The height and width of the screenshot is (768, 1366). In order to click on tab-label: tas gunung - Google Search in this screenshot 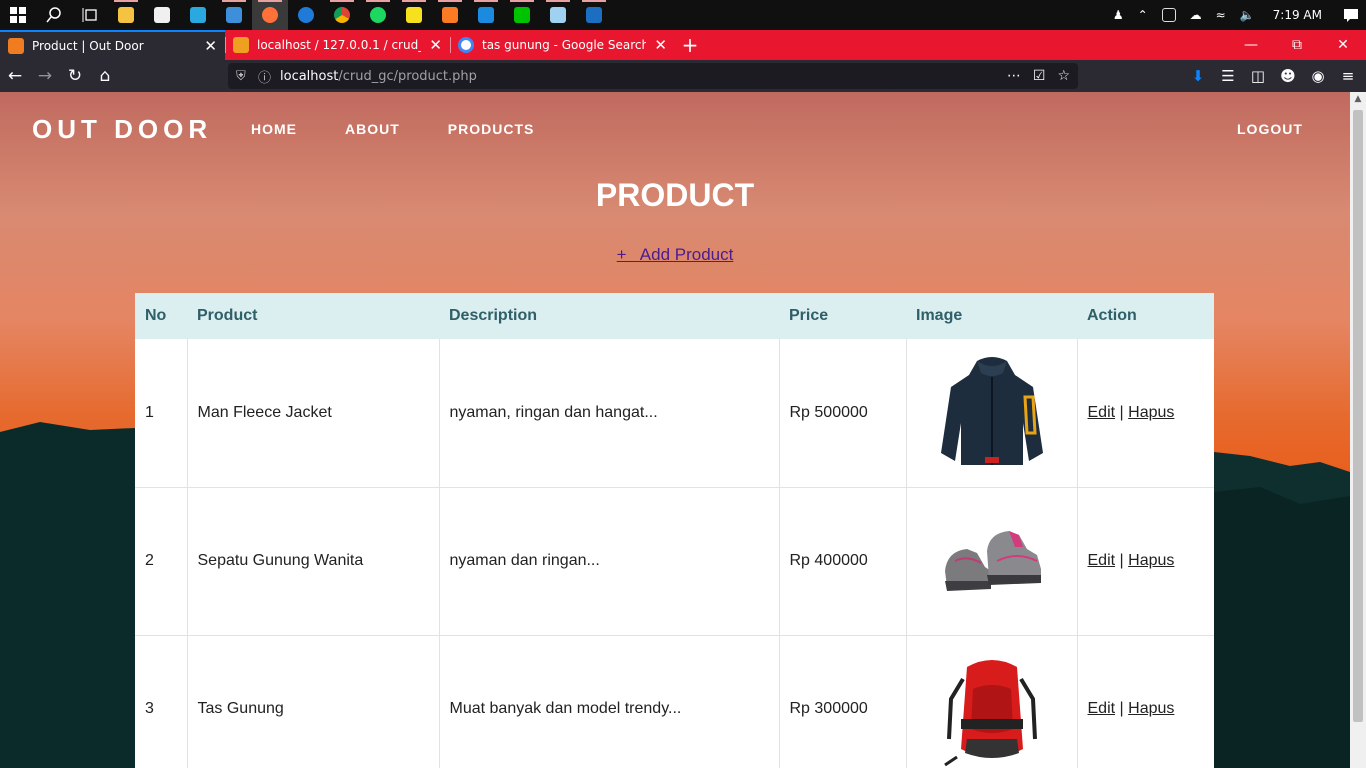, I will do `click(564, 45)`.